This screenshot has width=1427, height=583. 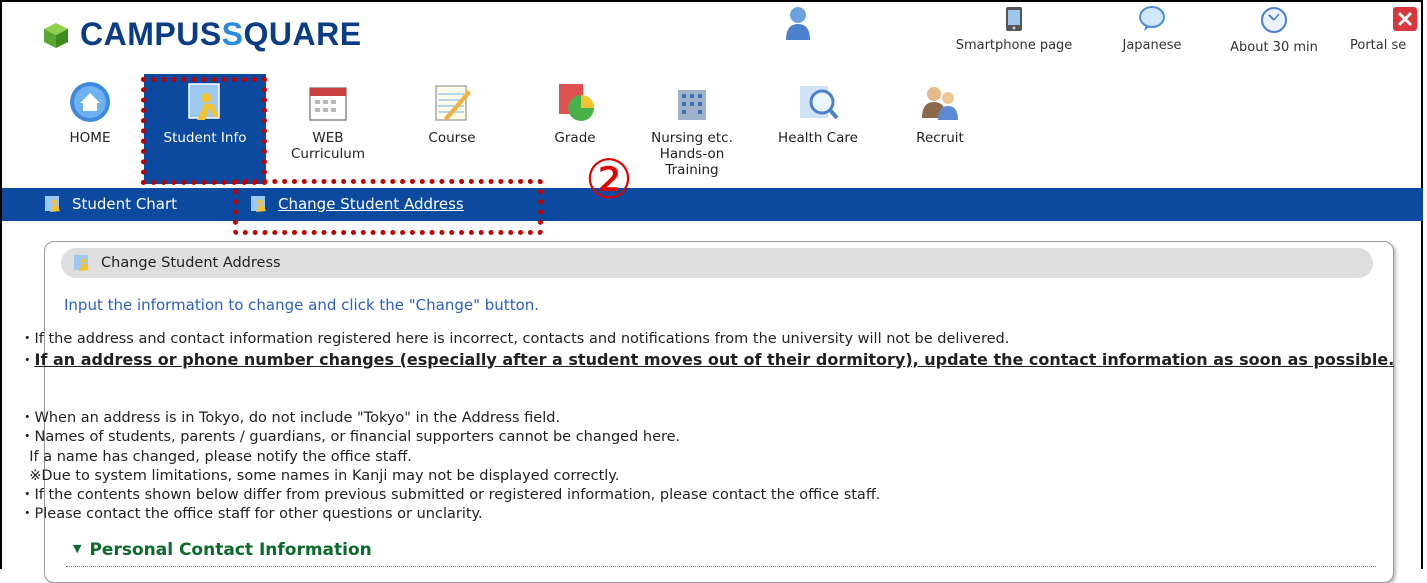 I want to click on nav-course: Course, so click(x=452, y=110).